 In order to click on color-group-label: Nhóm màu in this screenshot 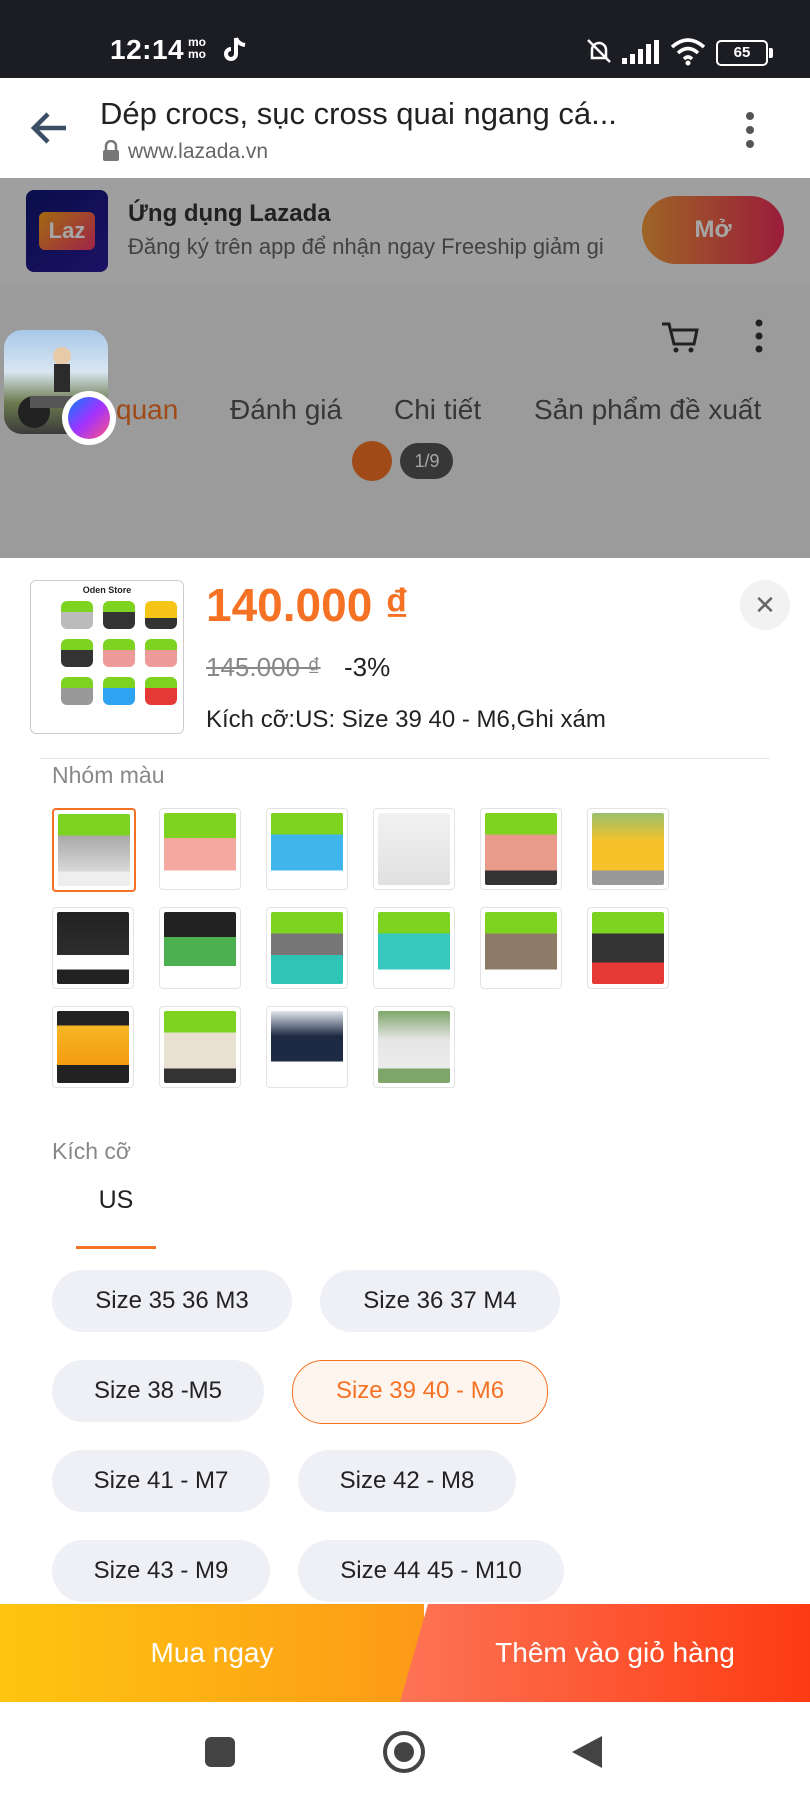, I will do `click(108, 775)`.